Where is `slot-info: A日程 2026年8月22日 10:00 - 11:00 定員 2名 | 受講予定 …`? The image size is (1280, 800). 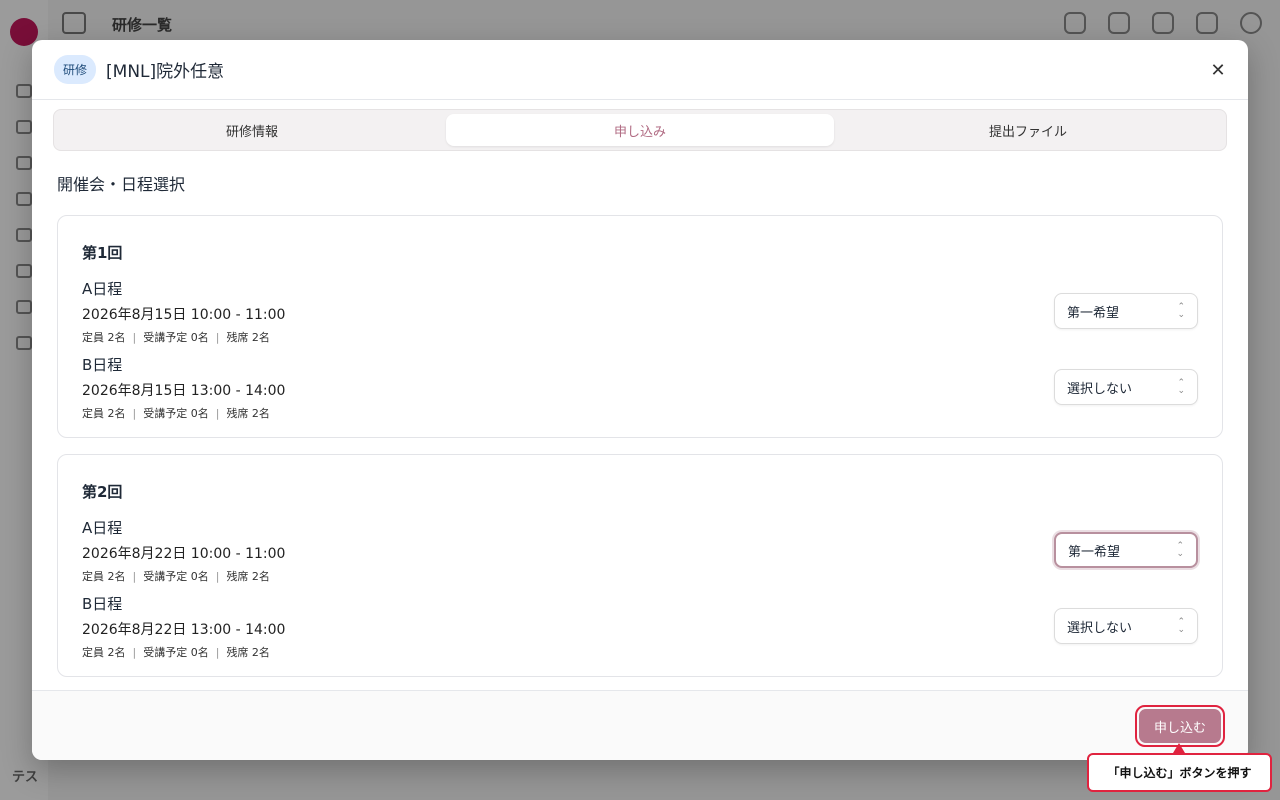 slot-info: A日程 2026年8月22日 10:00 - 11:00 定員 2名 | 受講予定 … is located at coordinates (183, 550).